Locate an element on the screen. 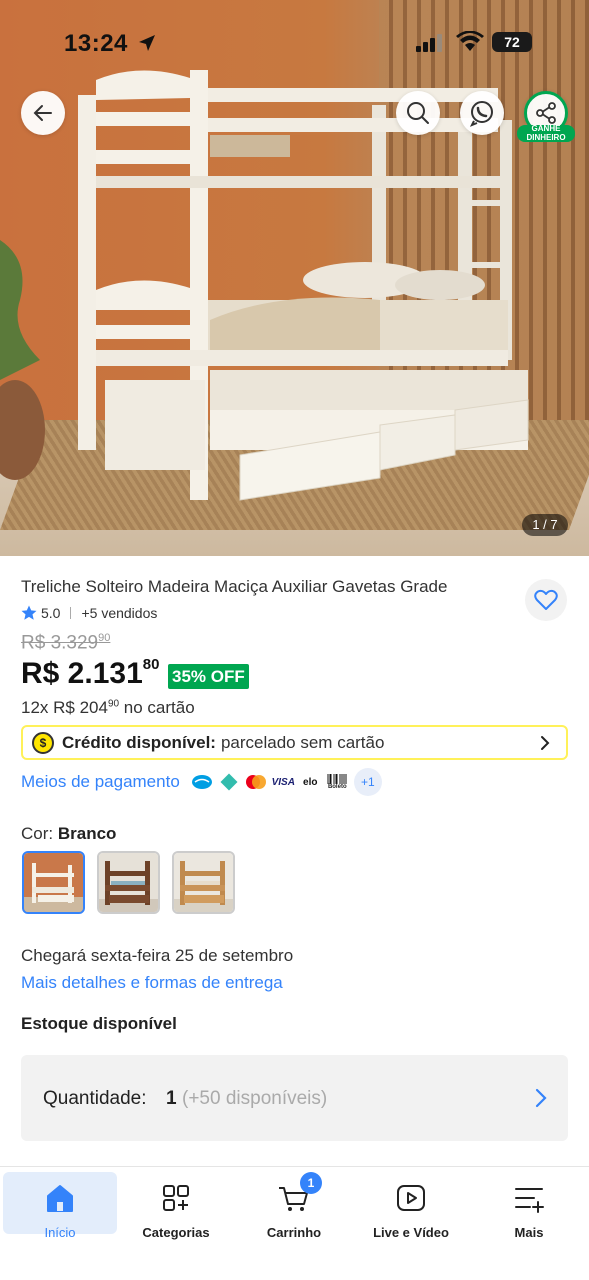 This screenshot has width=589, height=1280. color-option-branco is located at coordinates (53, 882).